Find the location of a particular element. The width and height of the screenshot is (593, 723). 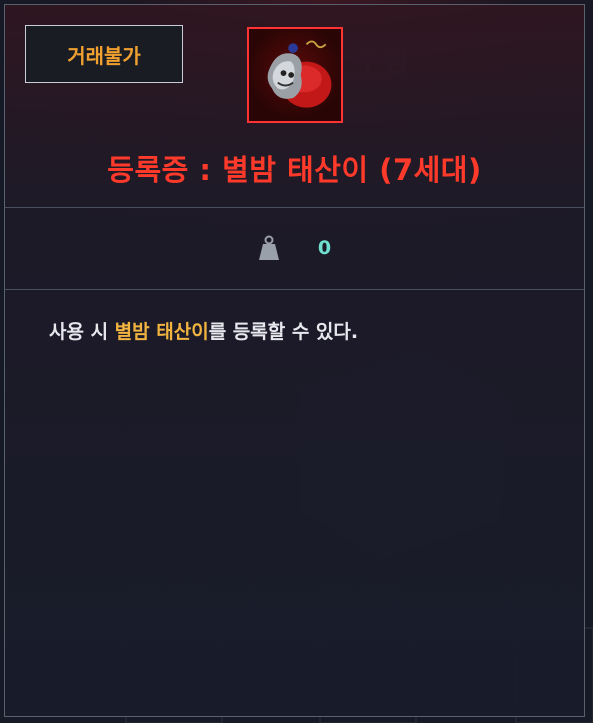

weight-row: 0 is located at coordinates (294, 248).